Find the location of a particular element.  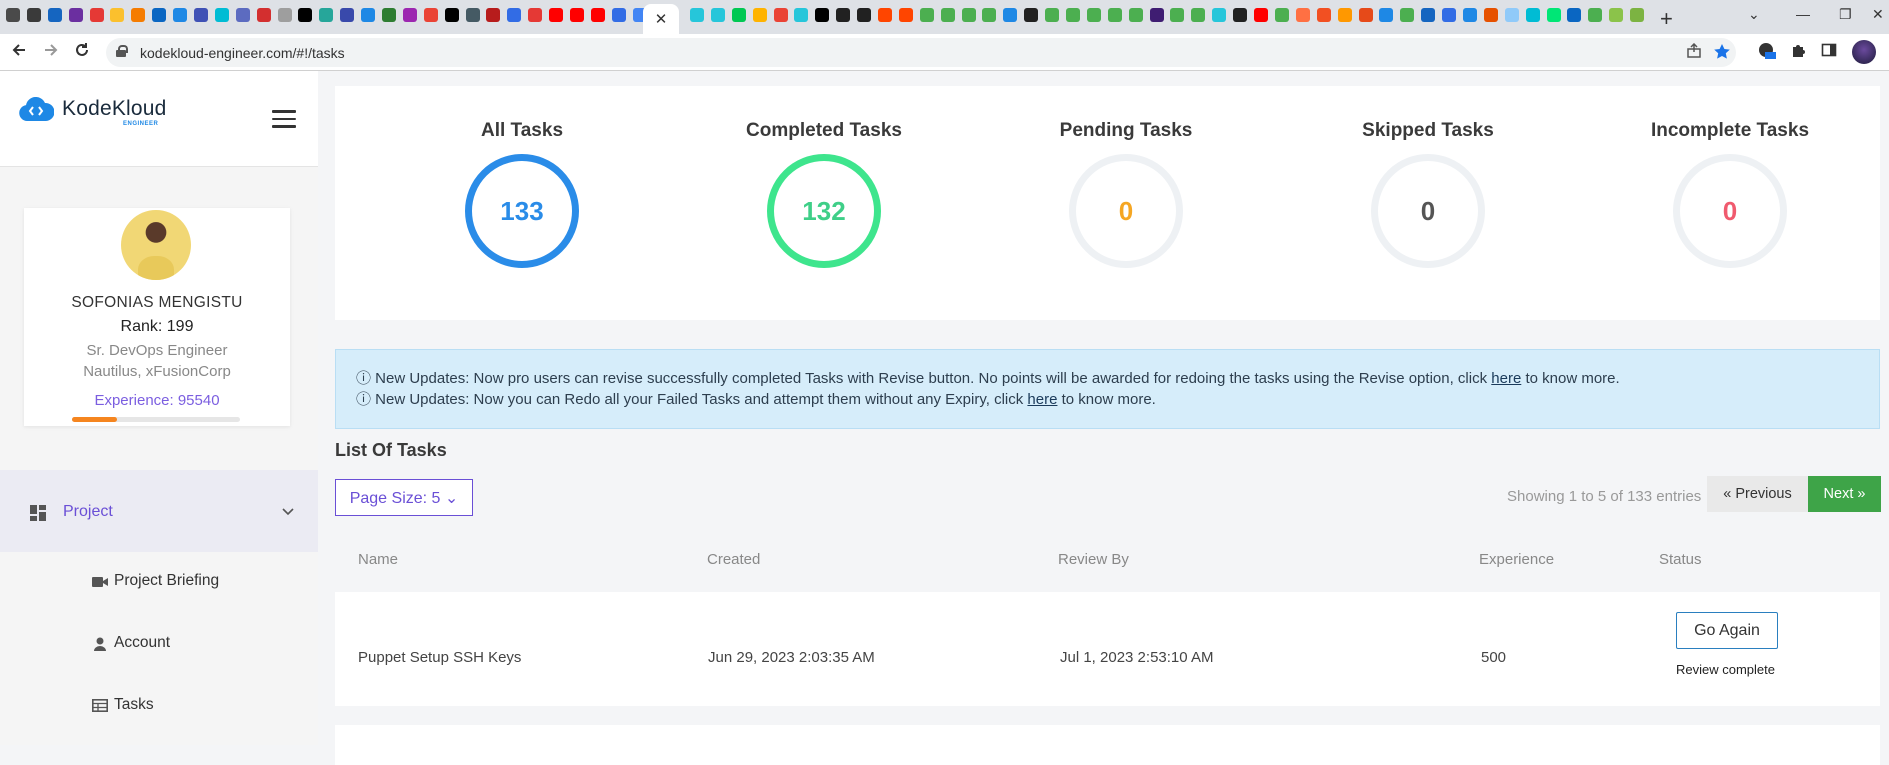

bookmark-star-icon is located at coordinates (1722, 54).